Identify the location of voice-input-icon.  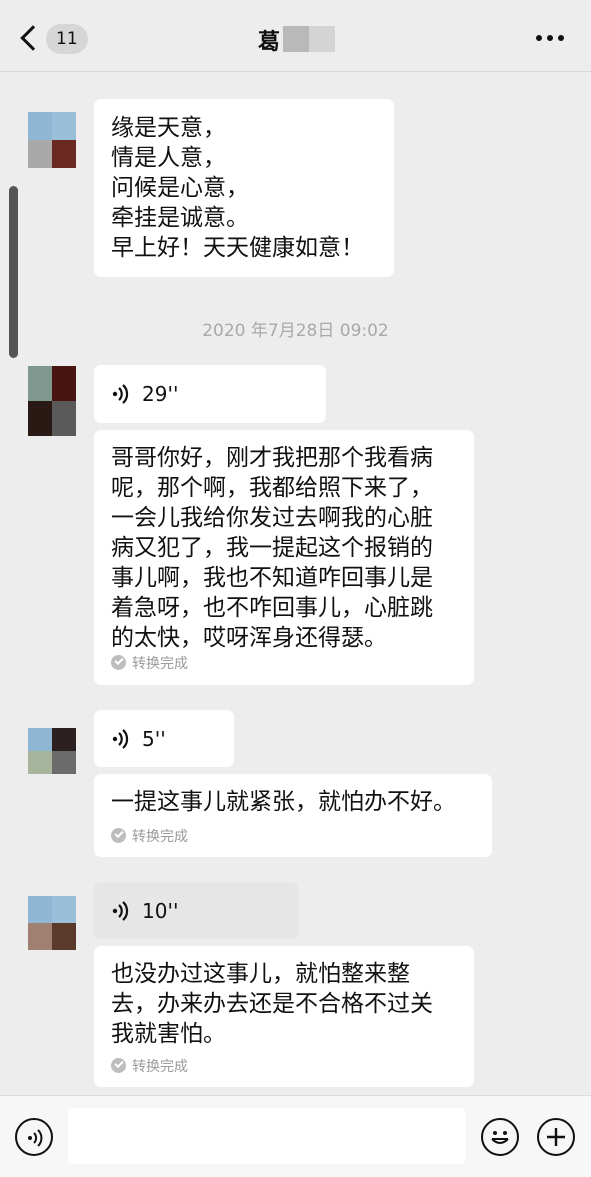
(35, 1138).